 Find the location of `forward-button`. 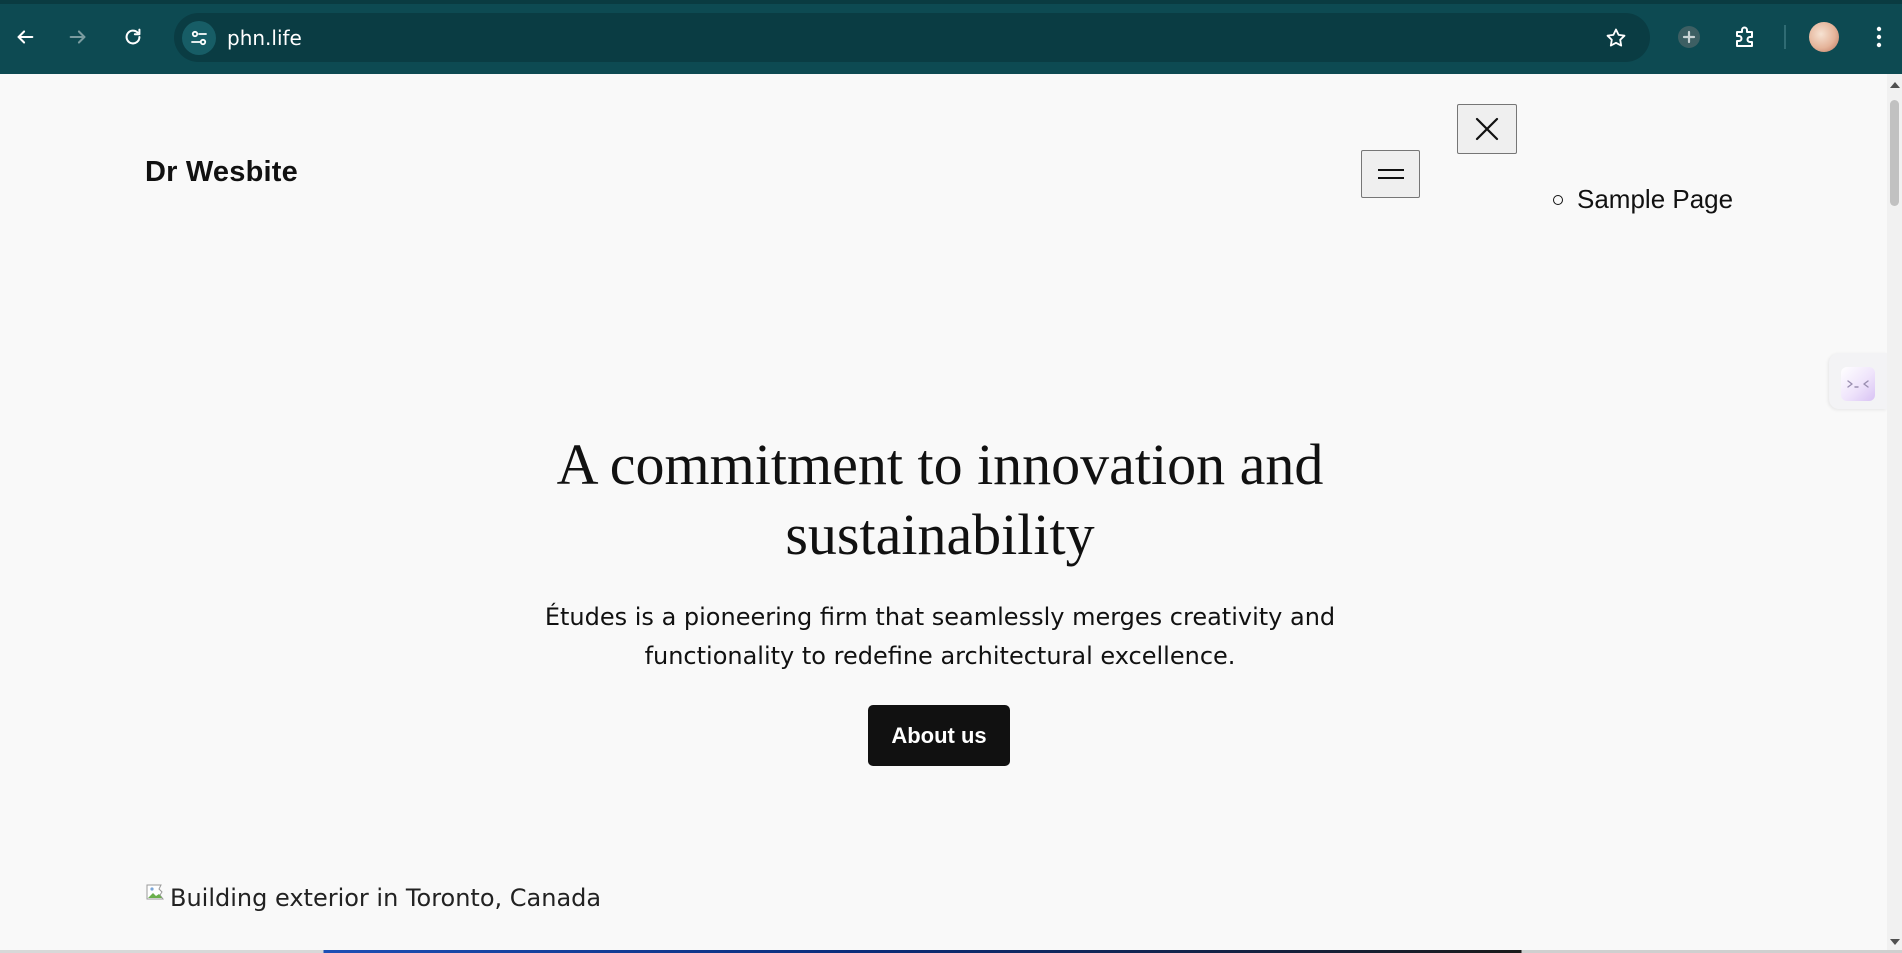

forward-button is located at coordinates (78, 37).